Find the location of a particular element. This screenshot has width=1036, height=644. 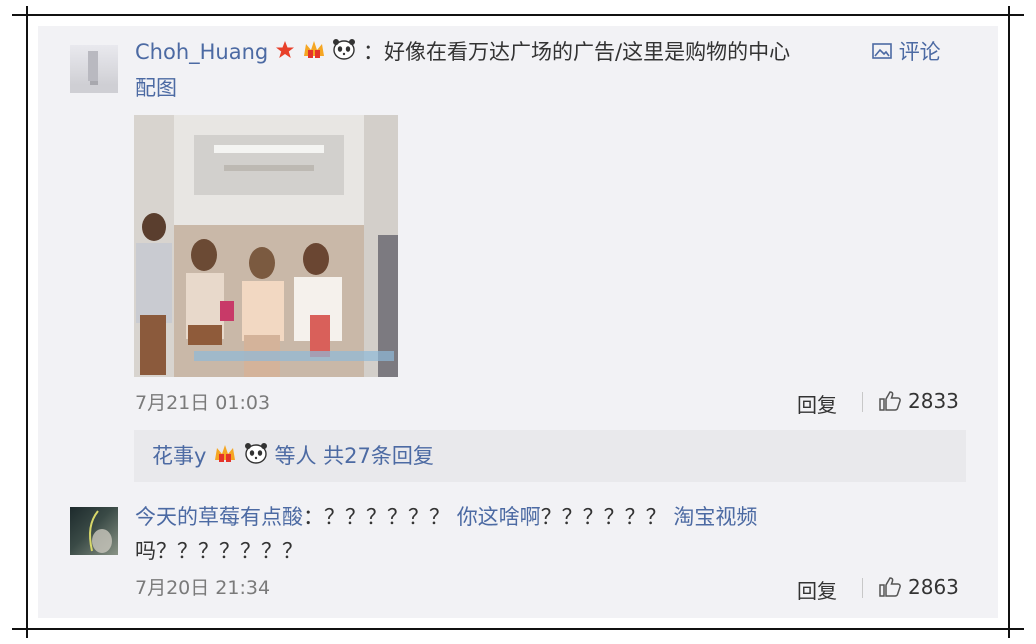

comment-line: Choh_Huang ：好像在看万达广场的广告/这里是购物的中心 is located at coordinates (462, 52).